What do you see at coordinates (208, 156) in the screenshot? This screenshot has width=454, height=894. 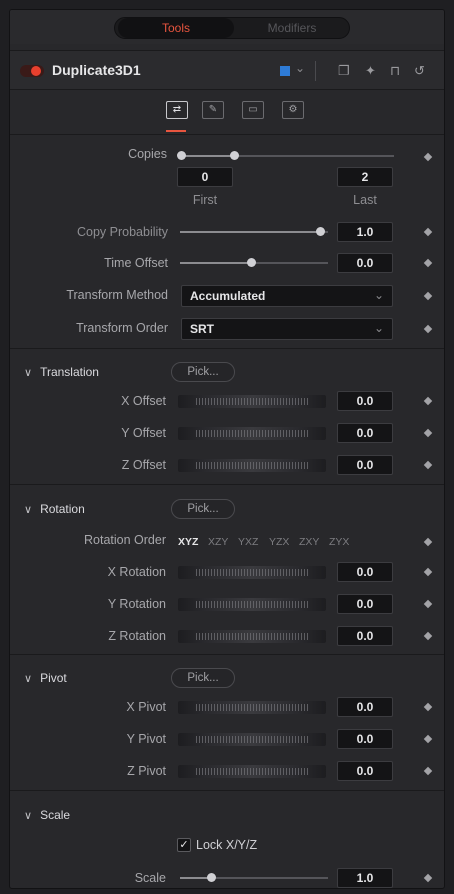 I see `copies-range-fill` at bounding box center [208, 156].